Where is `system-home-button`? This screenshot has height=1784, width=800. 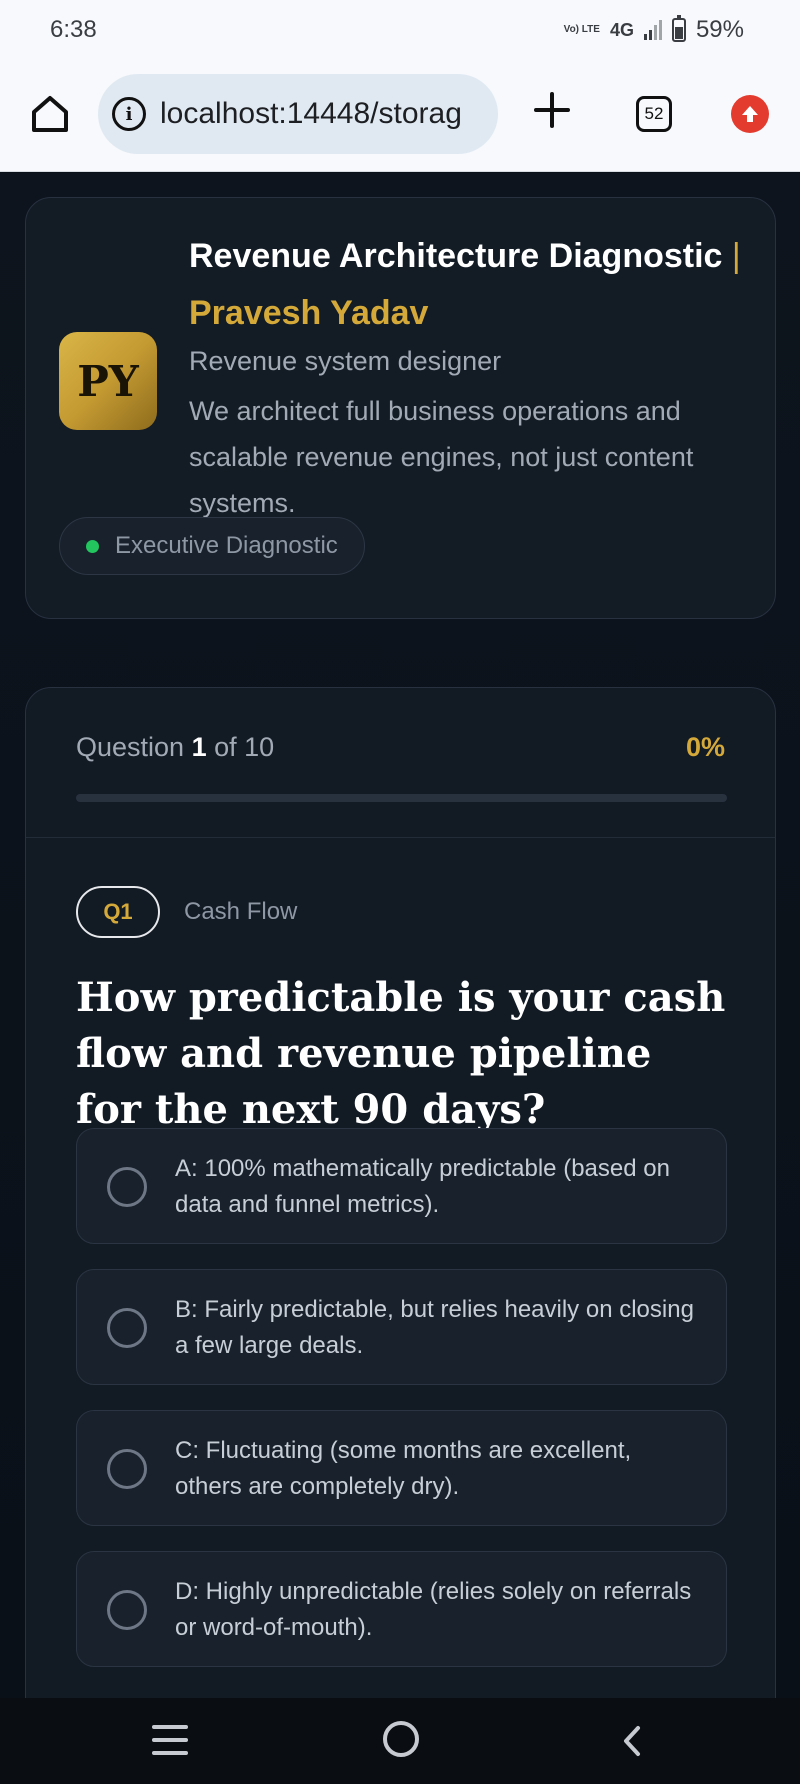
system-home-button is located at coordinates (401, 1739).